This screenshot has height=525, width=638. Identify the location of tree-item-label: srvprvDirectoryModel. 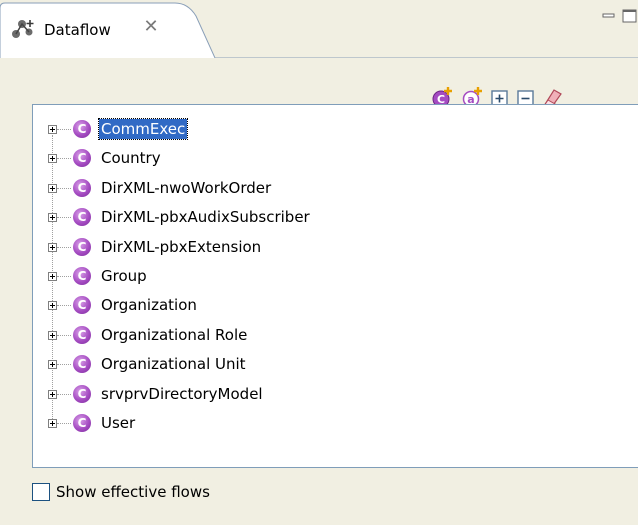
(182, 394).